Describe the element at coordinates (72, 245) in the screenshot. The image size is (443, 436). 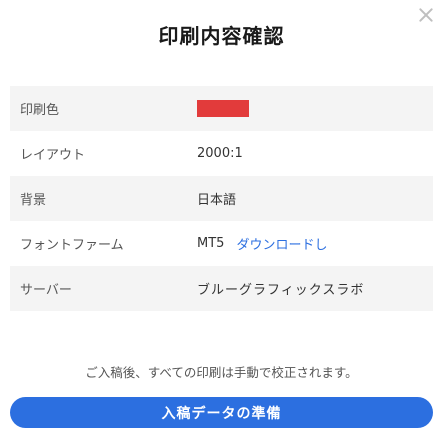
I see `row-label: フォントファーム` at that location.